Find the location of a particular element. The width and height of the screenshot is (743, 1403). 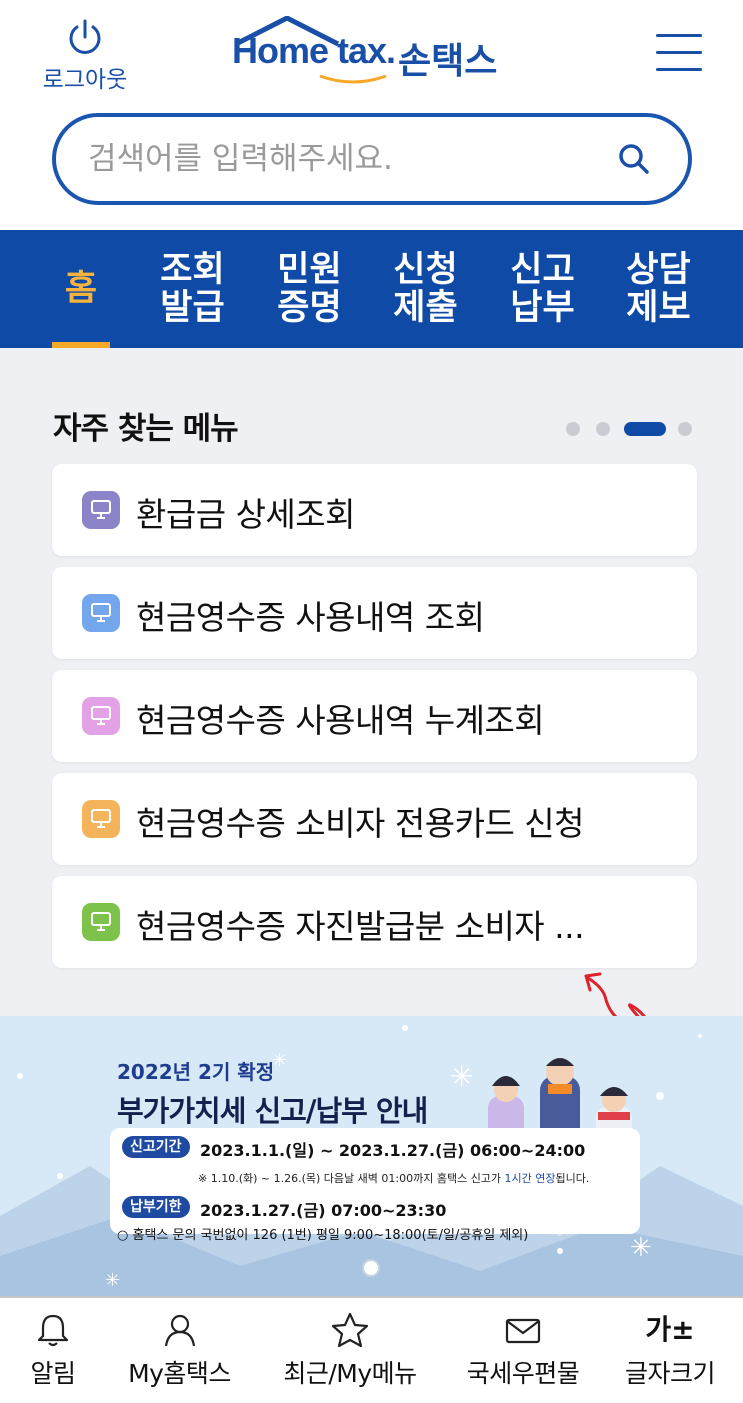

nav-tab-apply: 신청 제출 is located at coordinates (425, 289).